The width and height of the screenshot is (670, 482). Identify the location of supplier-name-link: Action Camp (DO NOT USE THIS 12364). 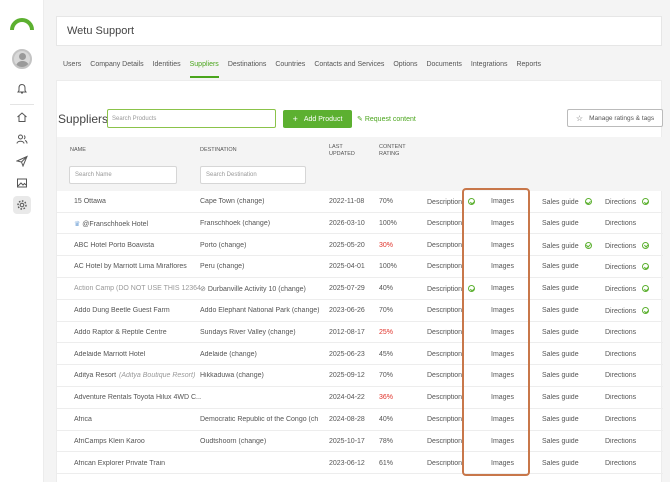
(137, 288).